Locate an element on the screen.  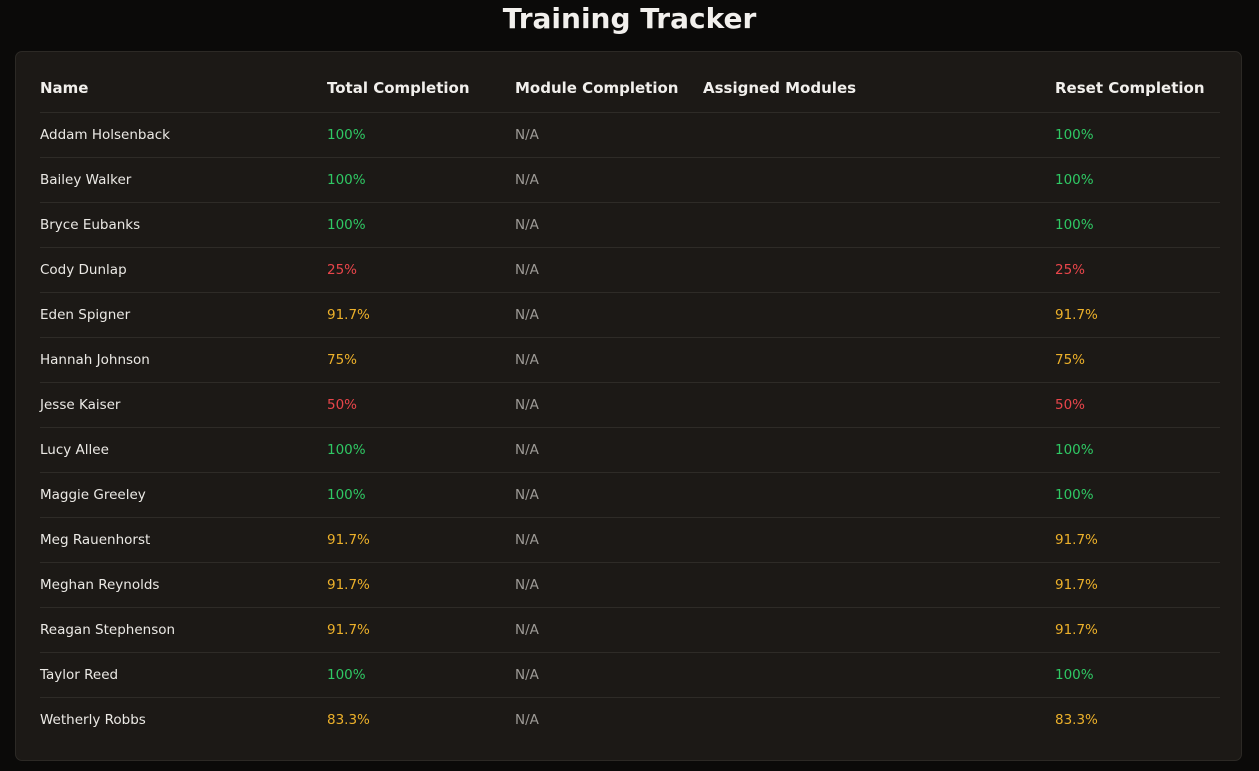
cell-name: Maggie Greeley is located at coordinates (183, 495).